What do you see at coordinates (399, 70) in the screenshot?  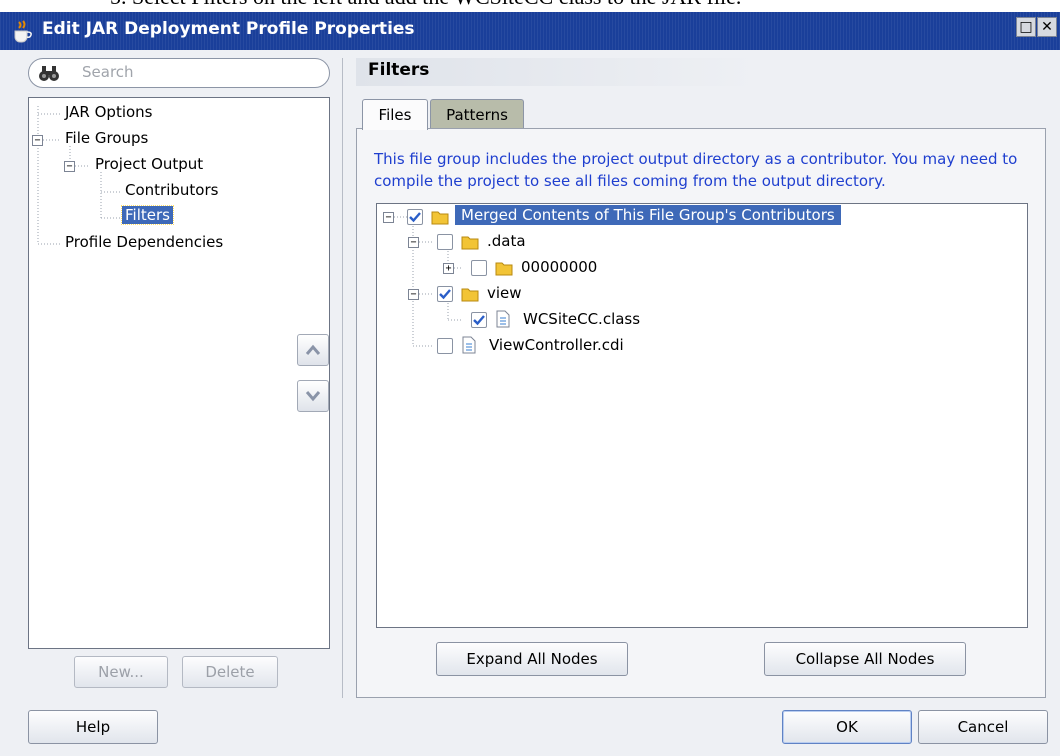 I see `page-title: Filters` at bounding box center [399, 70].